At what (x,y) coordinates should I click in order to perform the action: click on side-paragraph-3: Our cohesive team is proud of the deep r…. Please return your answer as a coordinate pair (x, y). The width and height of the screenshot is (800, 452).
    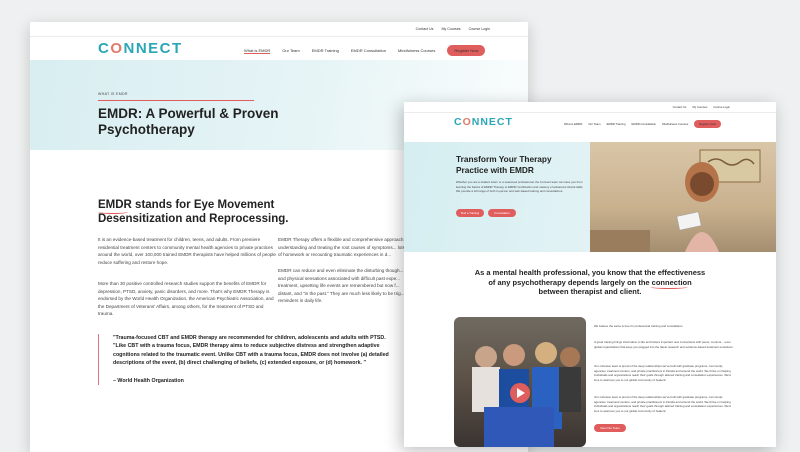
    Looking at the image, I should click on (662, 373).